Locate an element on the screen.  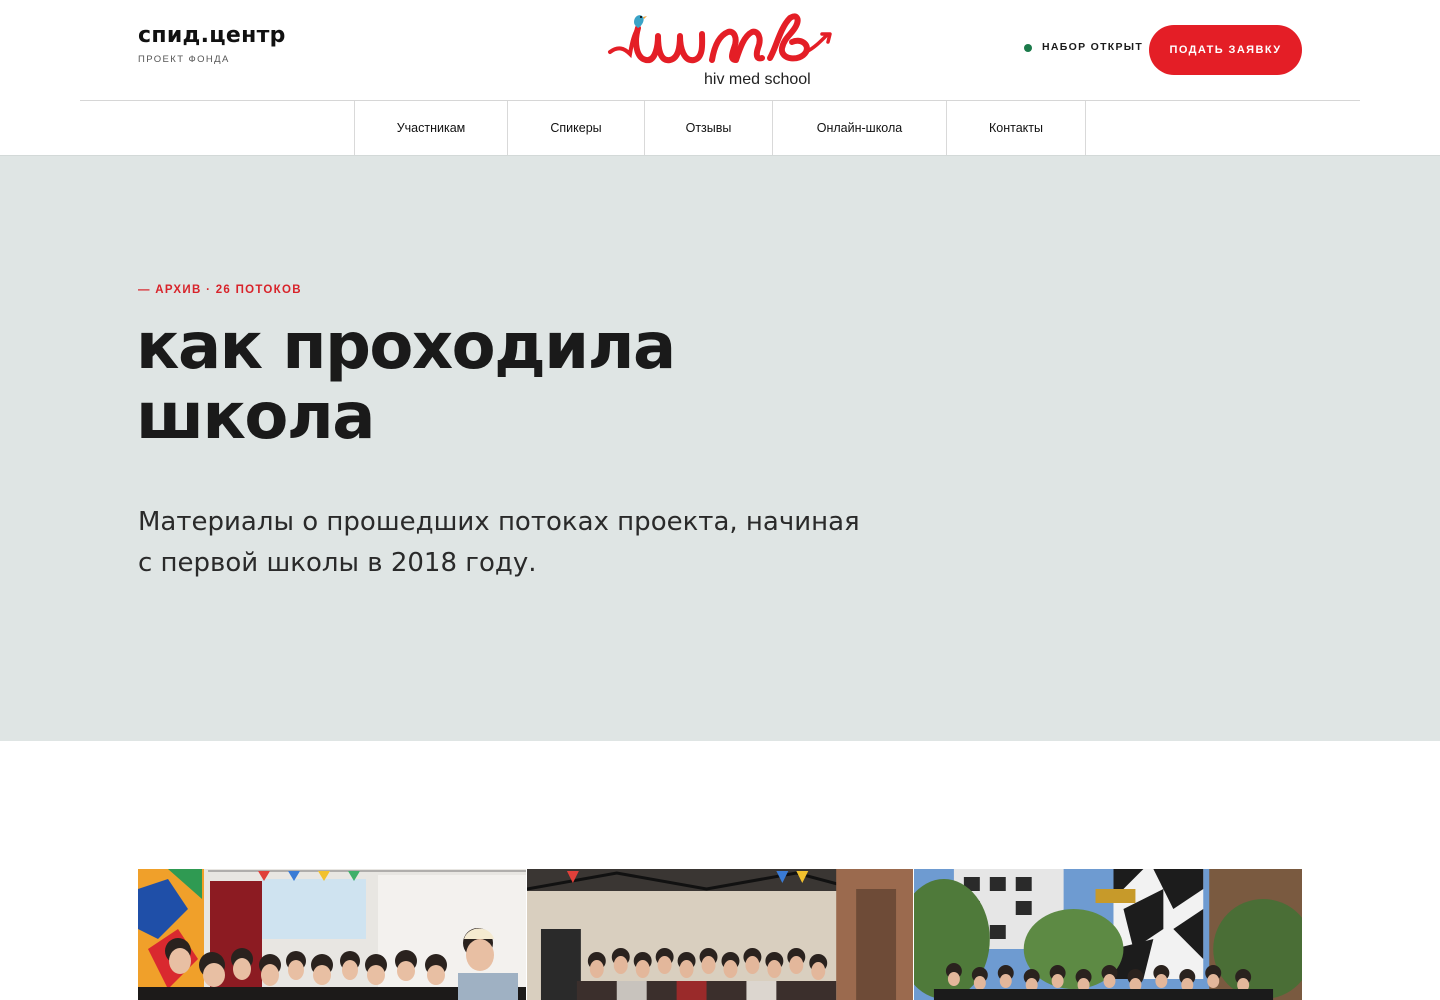
brand-name: спид.центр is located at coordinates (212, 35).